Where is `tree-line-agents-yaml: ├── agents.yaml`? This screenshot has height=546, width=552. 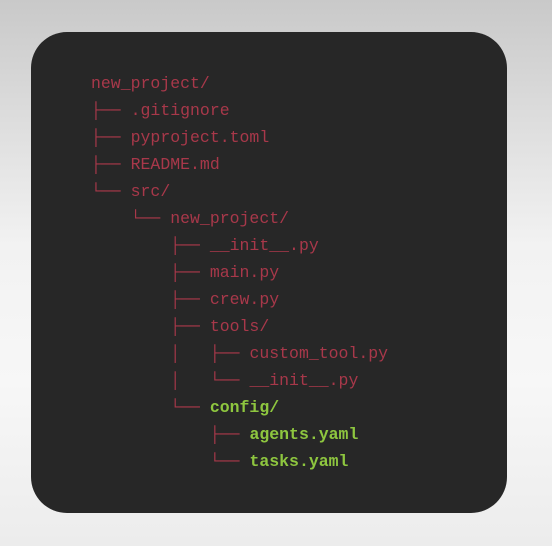
tree-line-agents-yaml: ├── agents.yaml is located at coordinates (239, 434).